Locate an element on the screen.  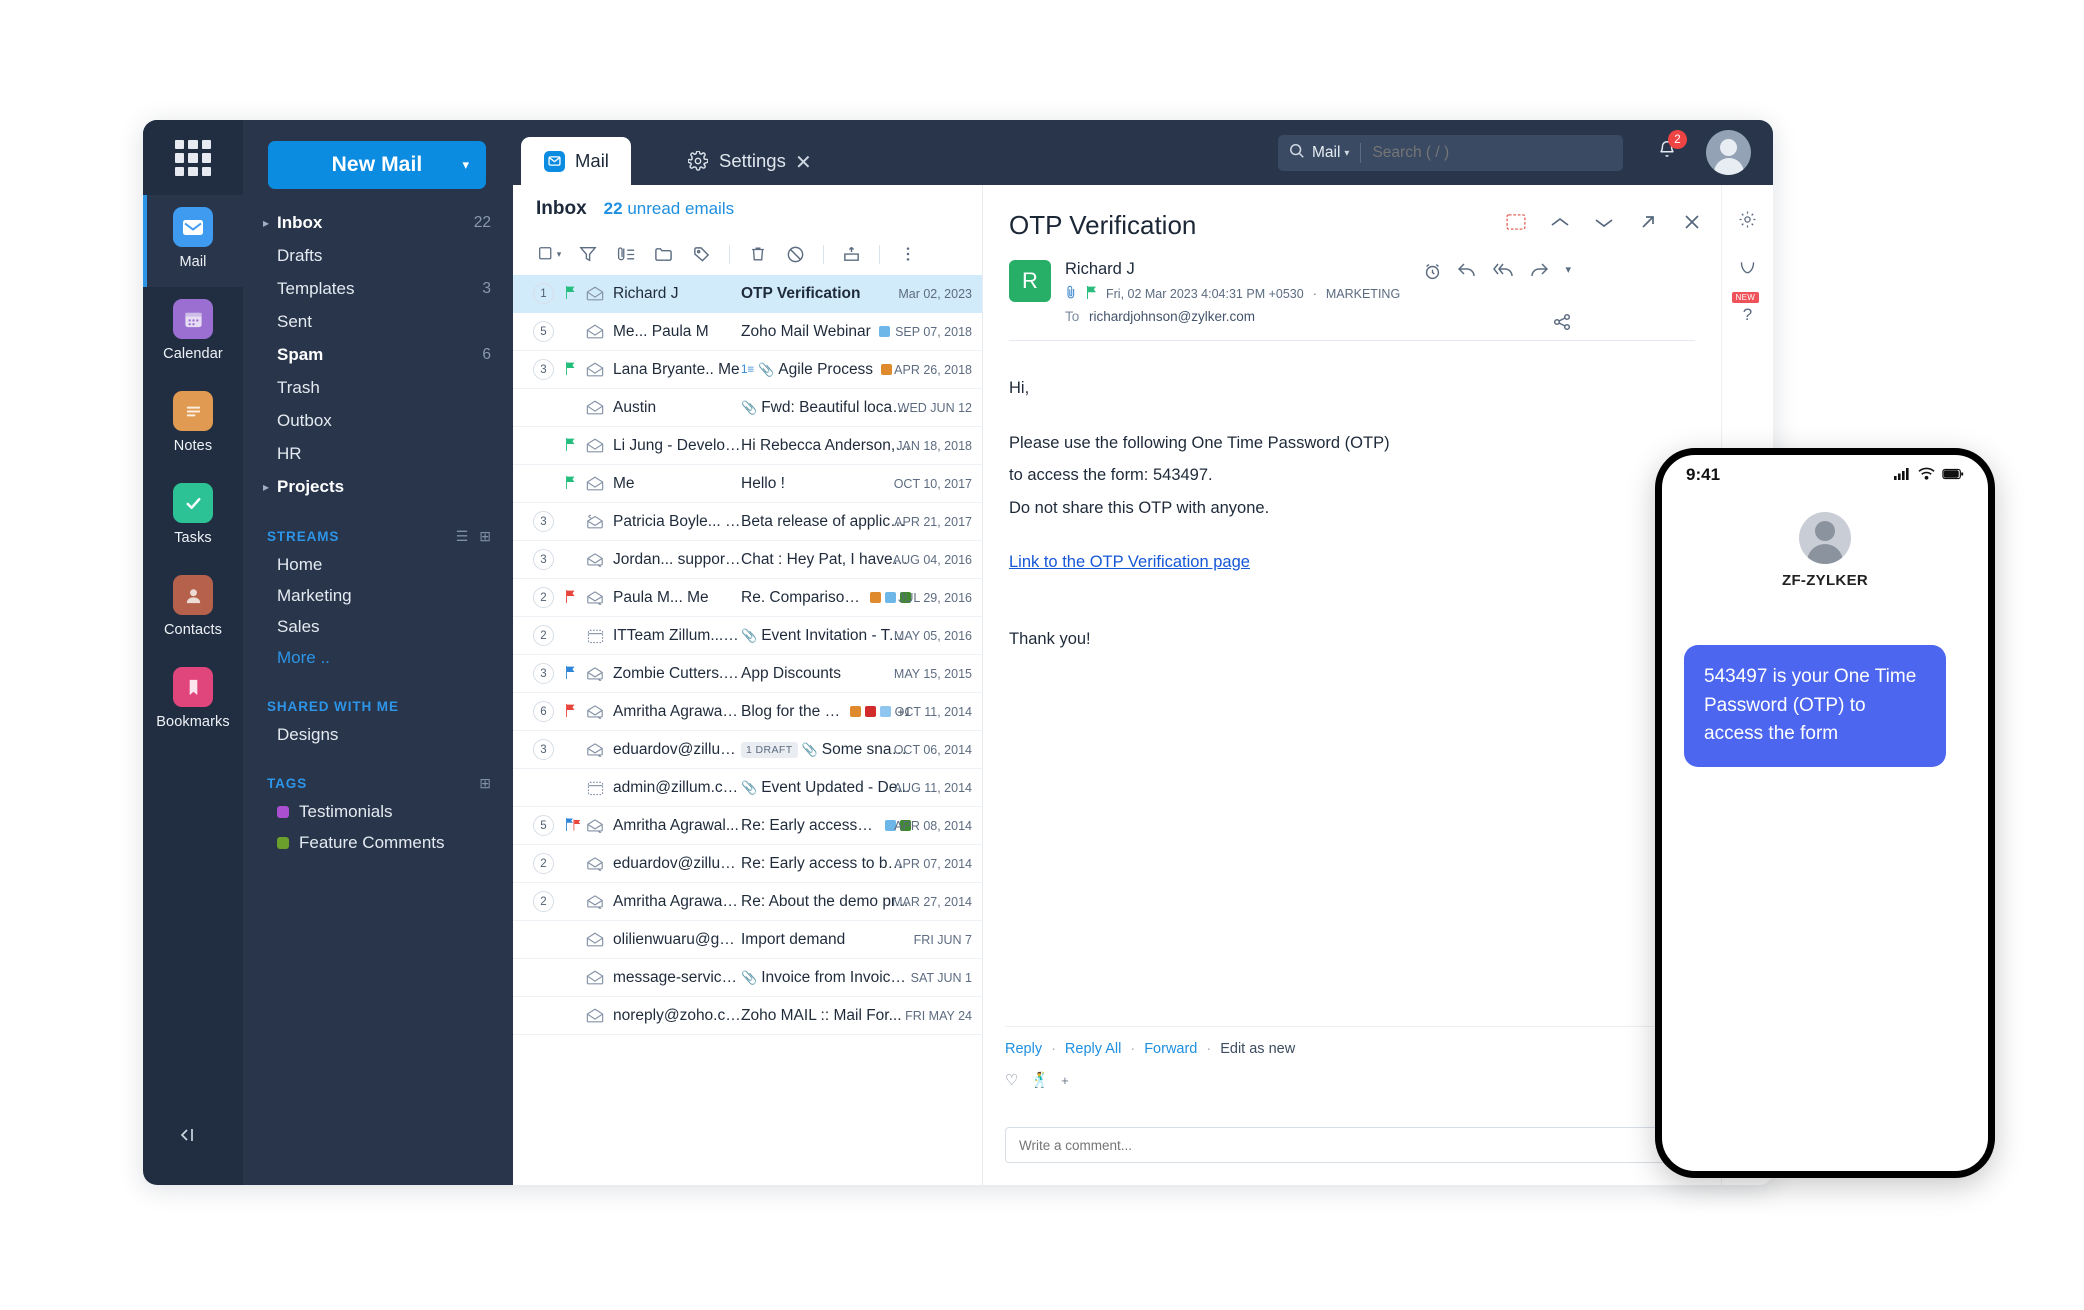
folder-icon is located at coordinates (663, 254).